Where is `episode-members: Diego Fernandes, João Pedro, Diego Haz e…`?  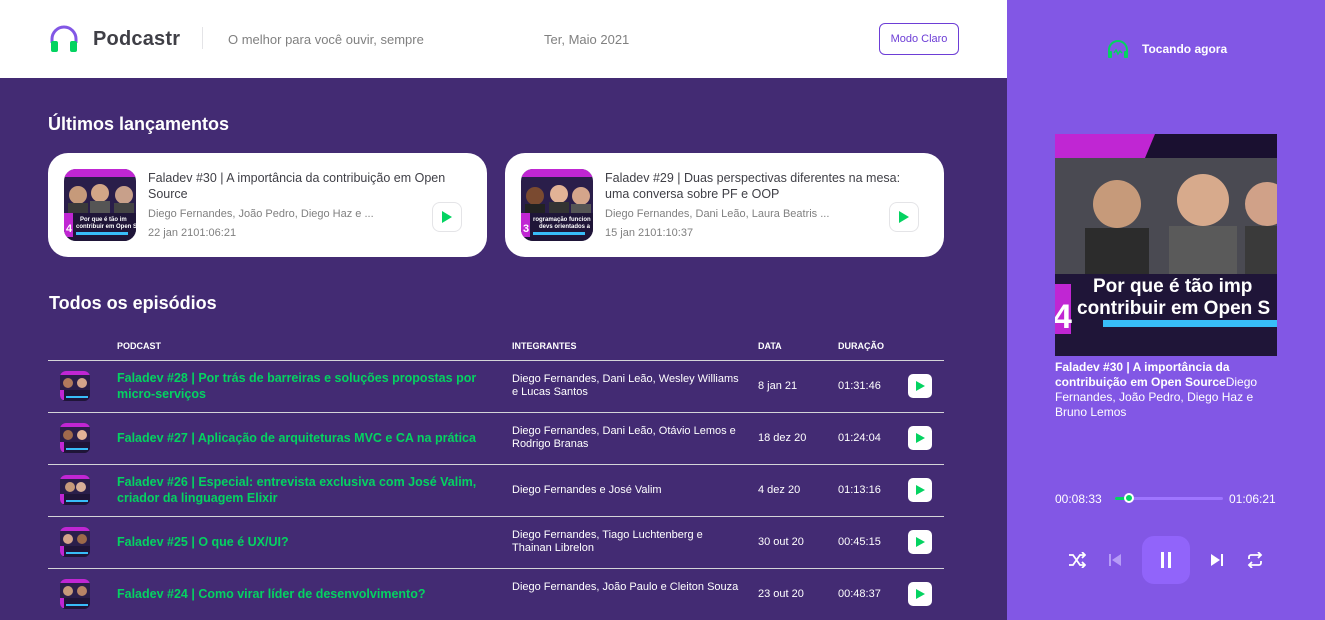 episode-members: Diego Fernandes, João Pedro, Diego Haz e… is located at coordinates (261, 214).